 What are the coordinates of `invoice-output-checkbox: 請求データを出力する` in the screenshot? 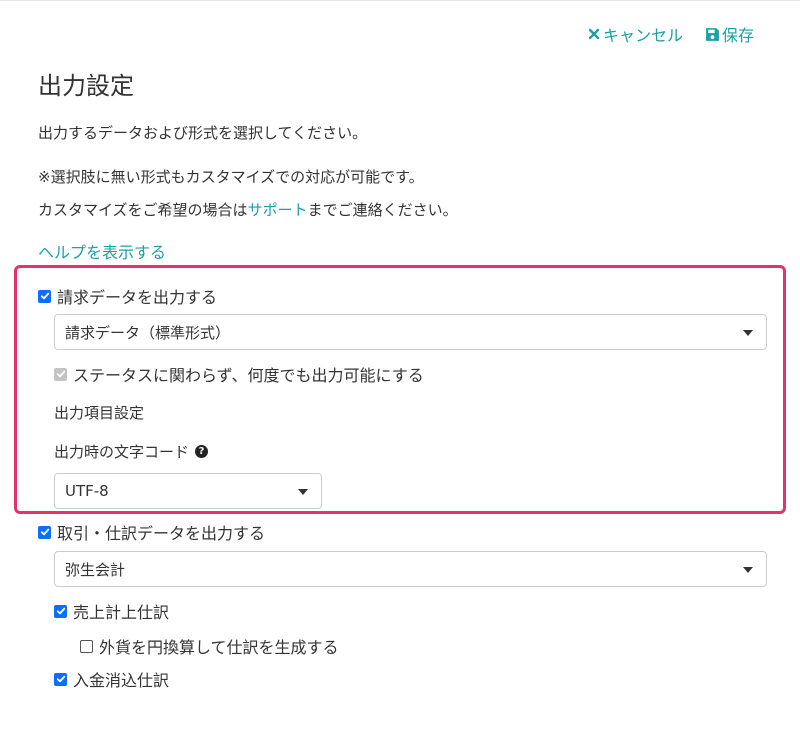 It's located at (127, 296).